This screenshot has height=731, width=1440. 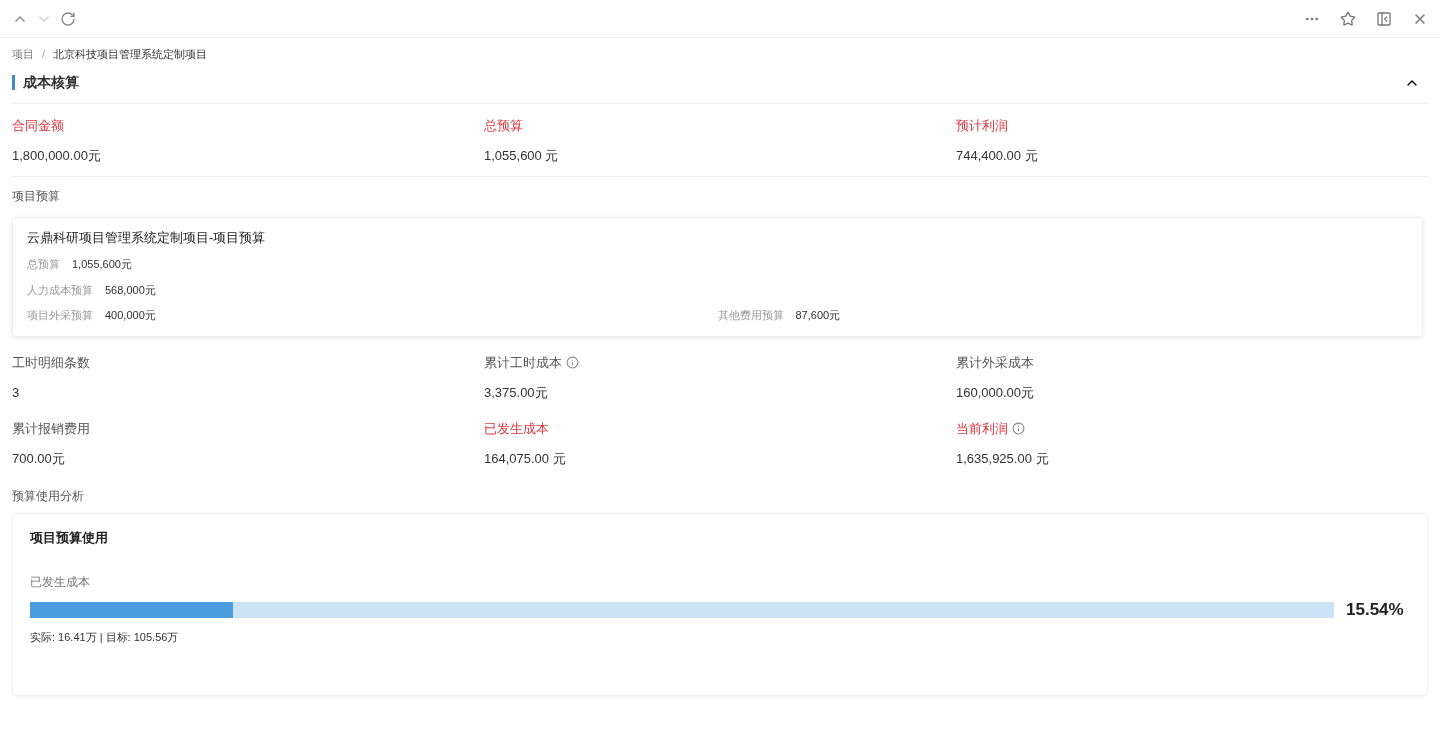 I want to click on budget-value: 87,600元, so click(x=818, y=315).